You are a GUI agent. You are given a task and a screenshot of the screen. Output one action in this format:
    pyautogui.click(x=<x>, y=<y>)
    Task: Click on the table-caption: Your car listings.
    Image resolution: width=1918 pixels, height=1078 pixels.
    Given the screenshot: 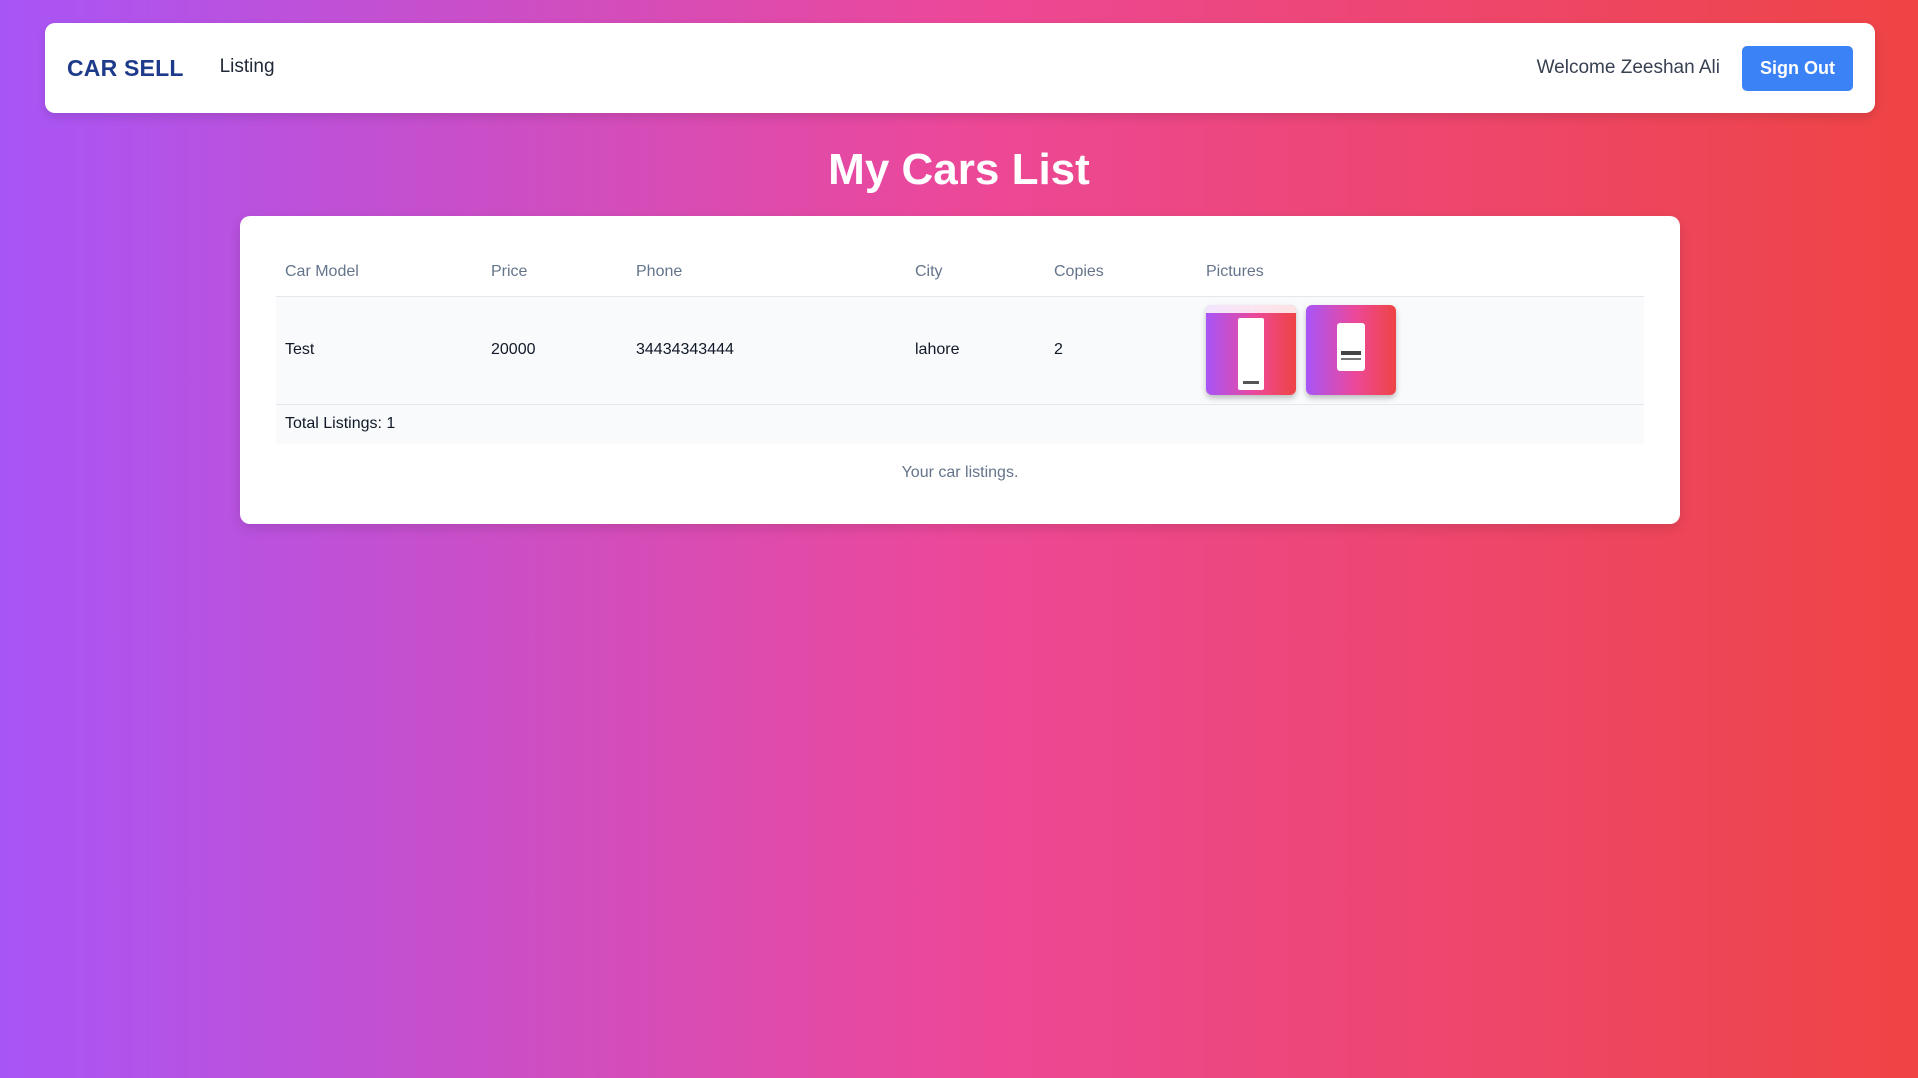 What is the action you would take?
    pyautogui.click(x=960, y=472)
    